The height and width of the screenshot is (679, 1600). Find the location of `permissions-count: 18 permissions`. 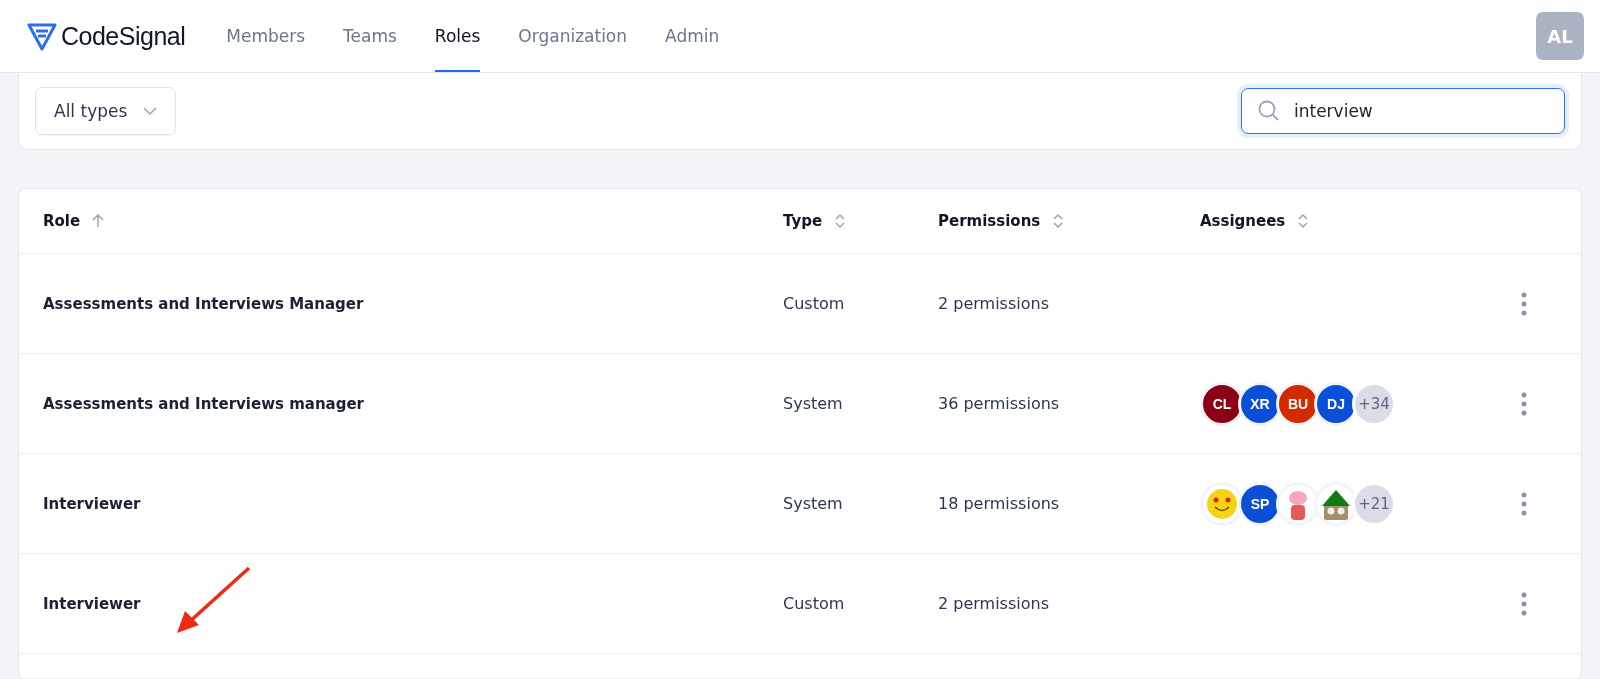

permissions-count: 18 permissions is located at coordinates (999, 503).